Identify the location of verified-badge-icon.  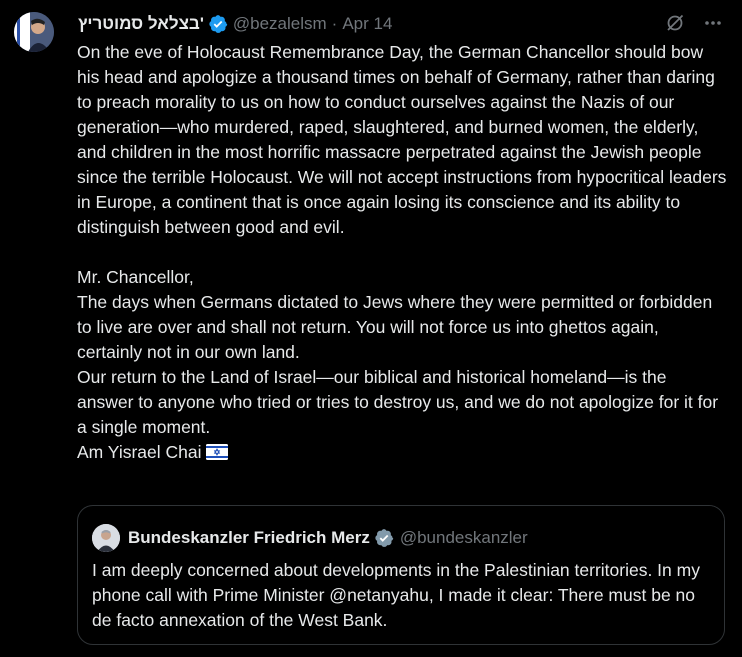
(218, 24).